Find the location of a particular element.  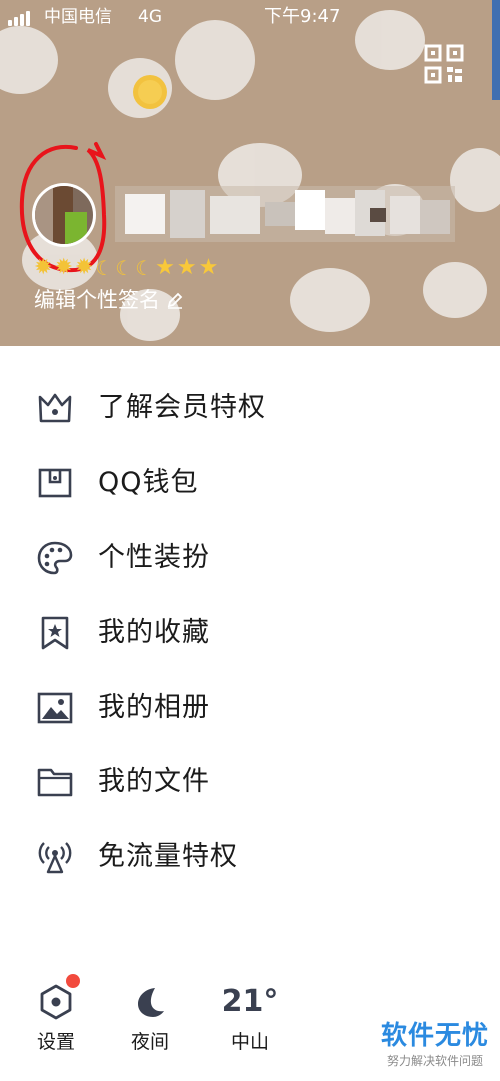

wallet-icon is located at coordinates (55, 483).